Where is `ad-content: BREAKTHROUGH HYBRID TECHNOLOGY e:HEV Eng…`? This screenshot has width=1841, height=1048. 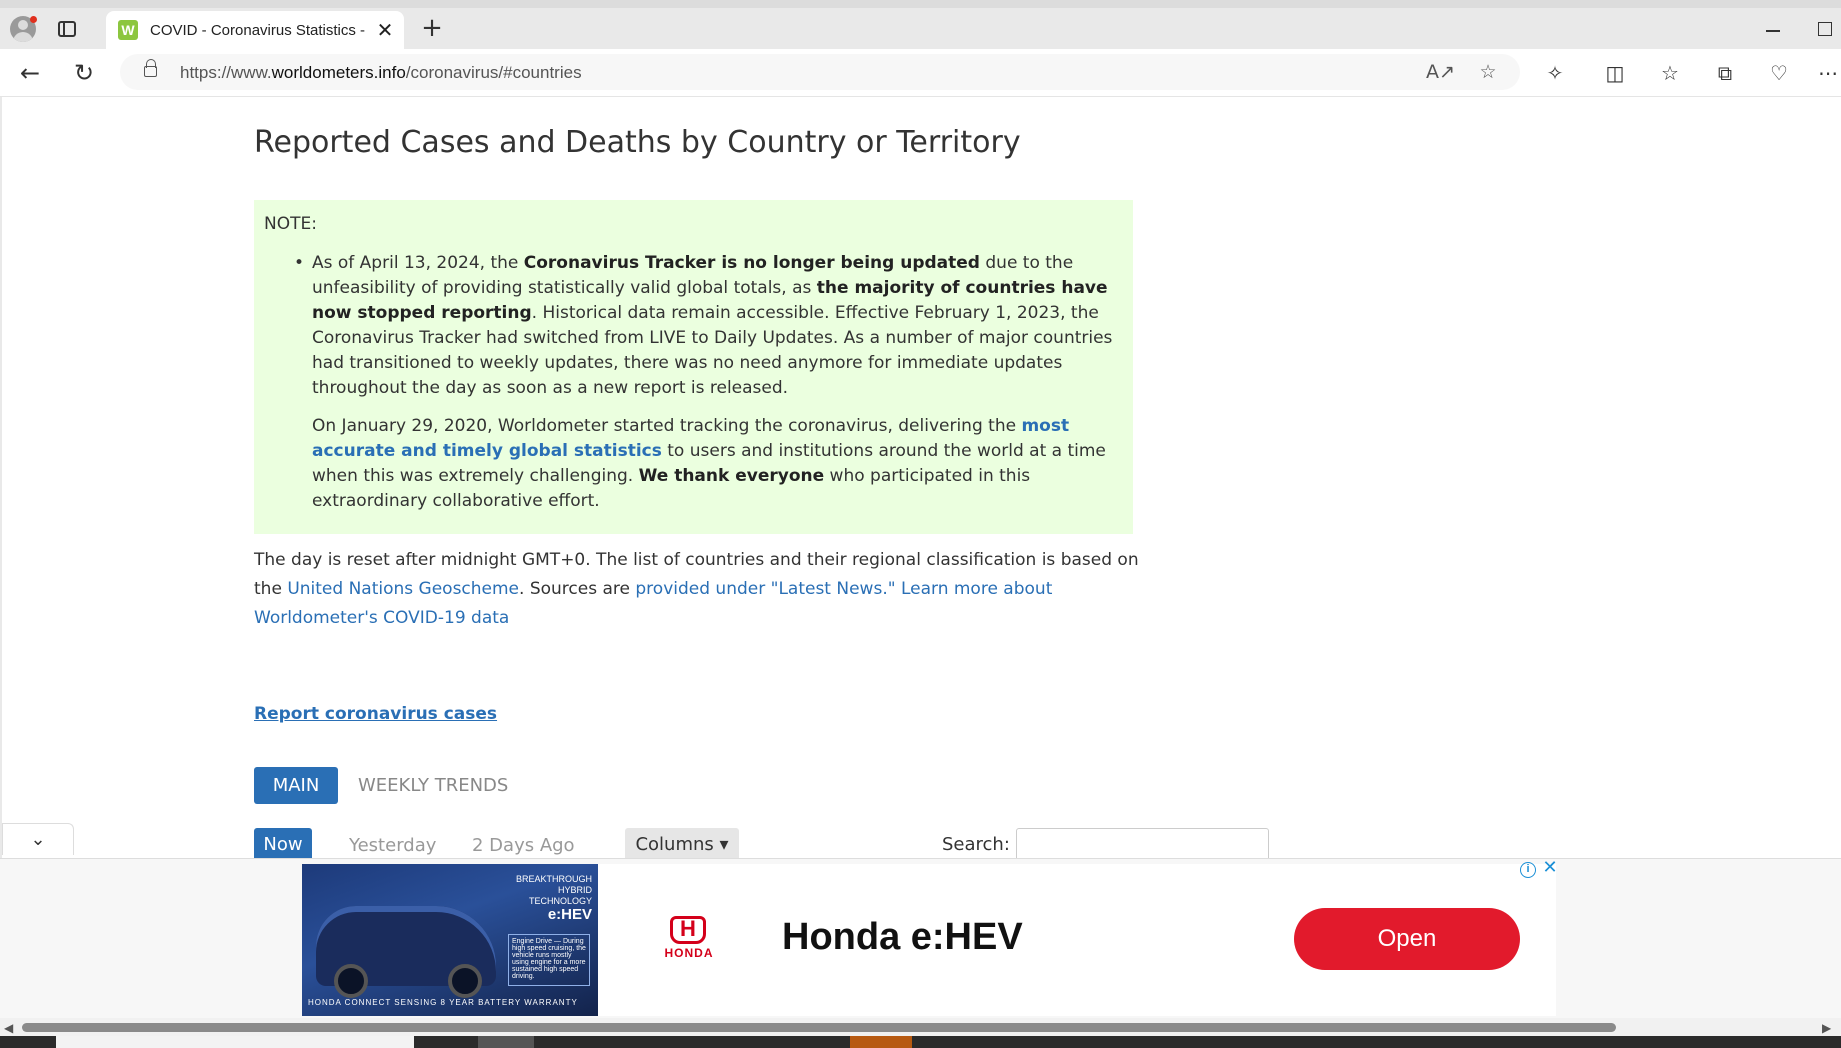 ad-content: BREAKTHROUGH HYBRID TECHNOLOGY e:HEV Eng… is located at coordinates (929, 940).